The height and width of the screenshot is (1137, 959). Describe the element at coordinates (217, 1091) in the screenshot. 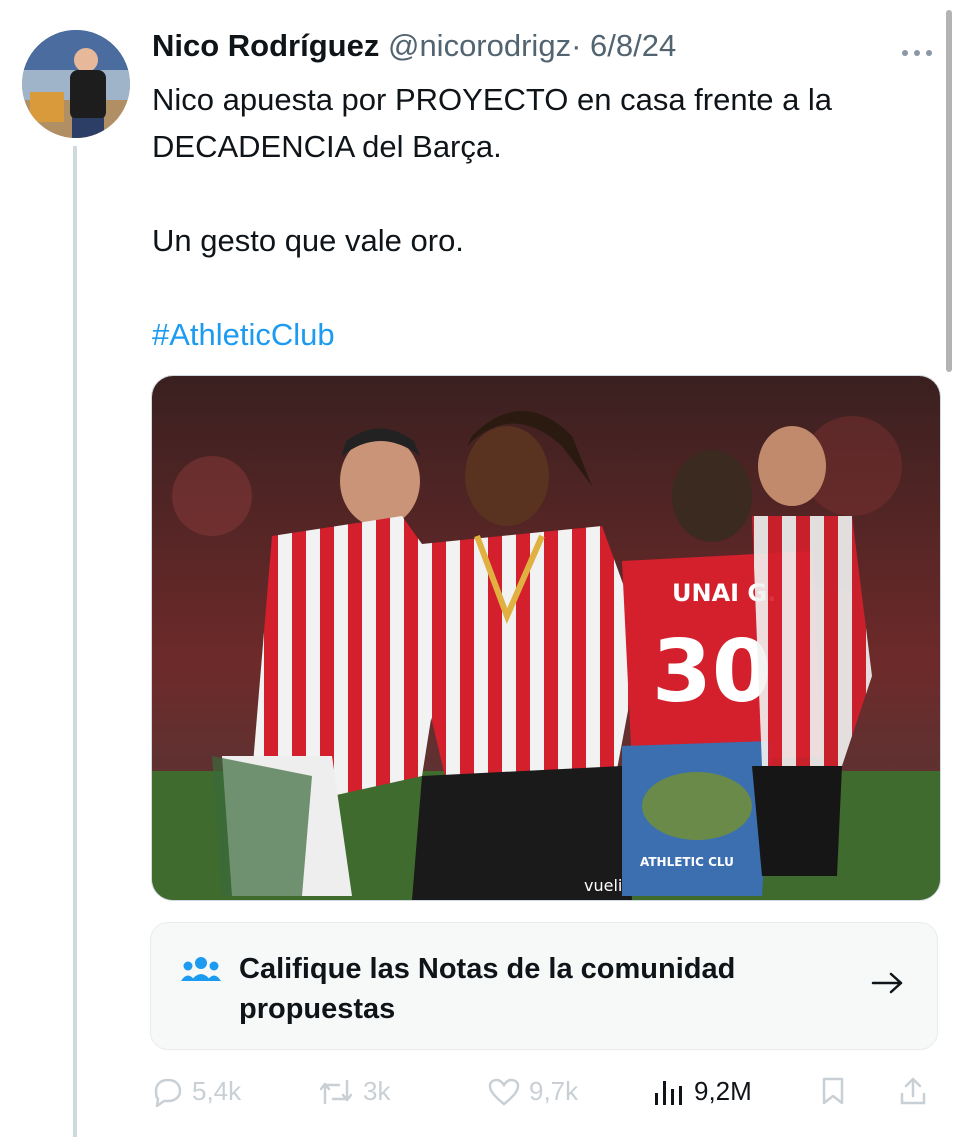

I see `reply-count: 5,4k` at that location.